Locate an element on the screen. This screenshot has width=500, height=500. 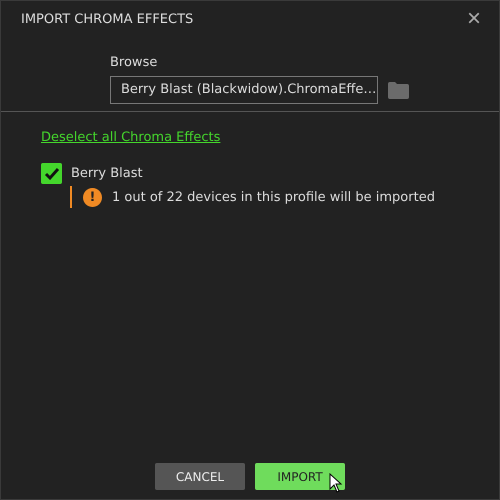
import-button: IMPORT is located at coordinates (300, 476).